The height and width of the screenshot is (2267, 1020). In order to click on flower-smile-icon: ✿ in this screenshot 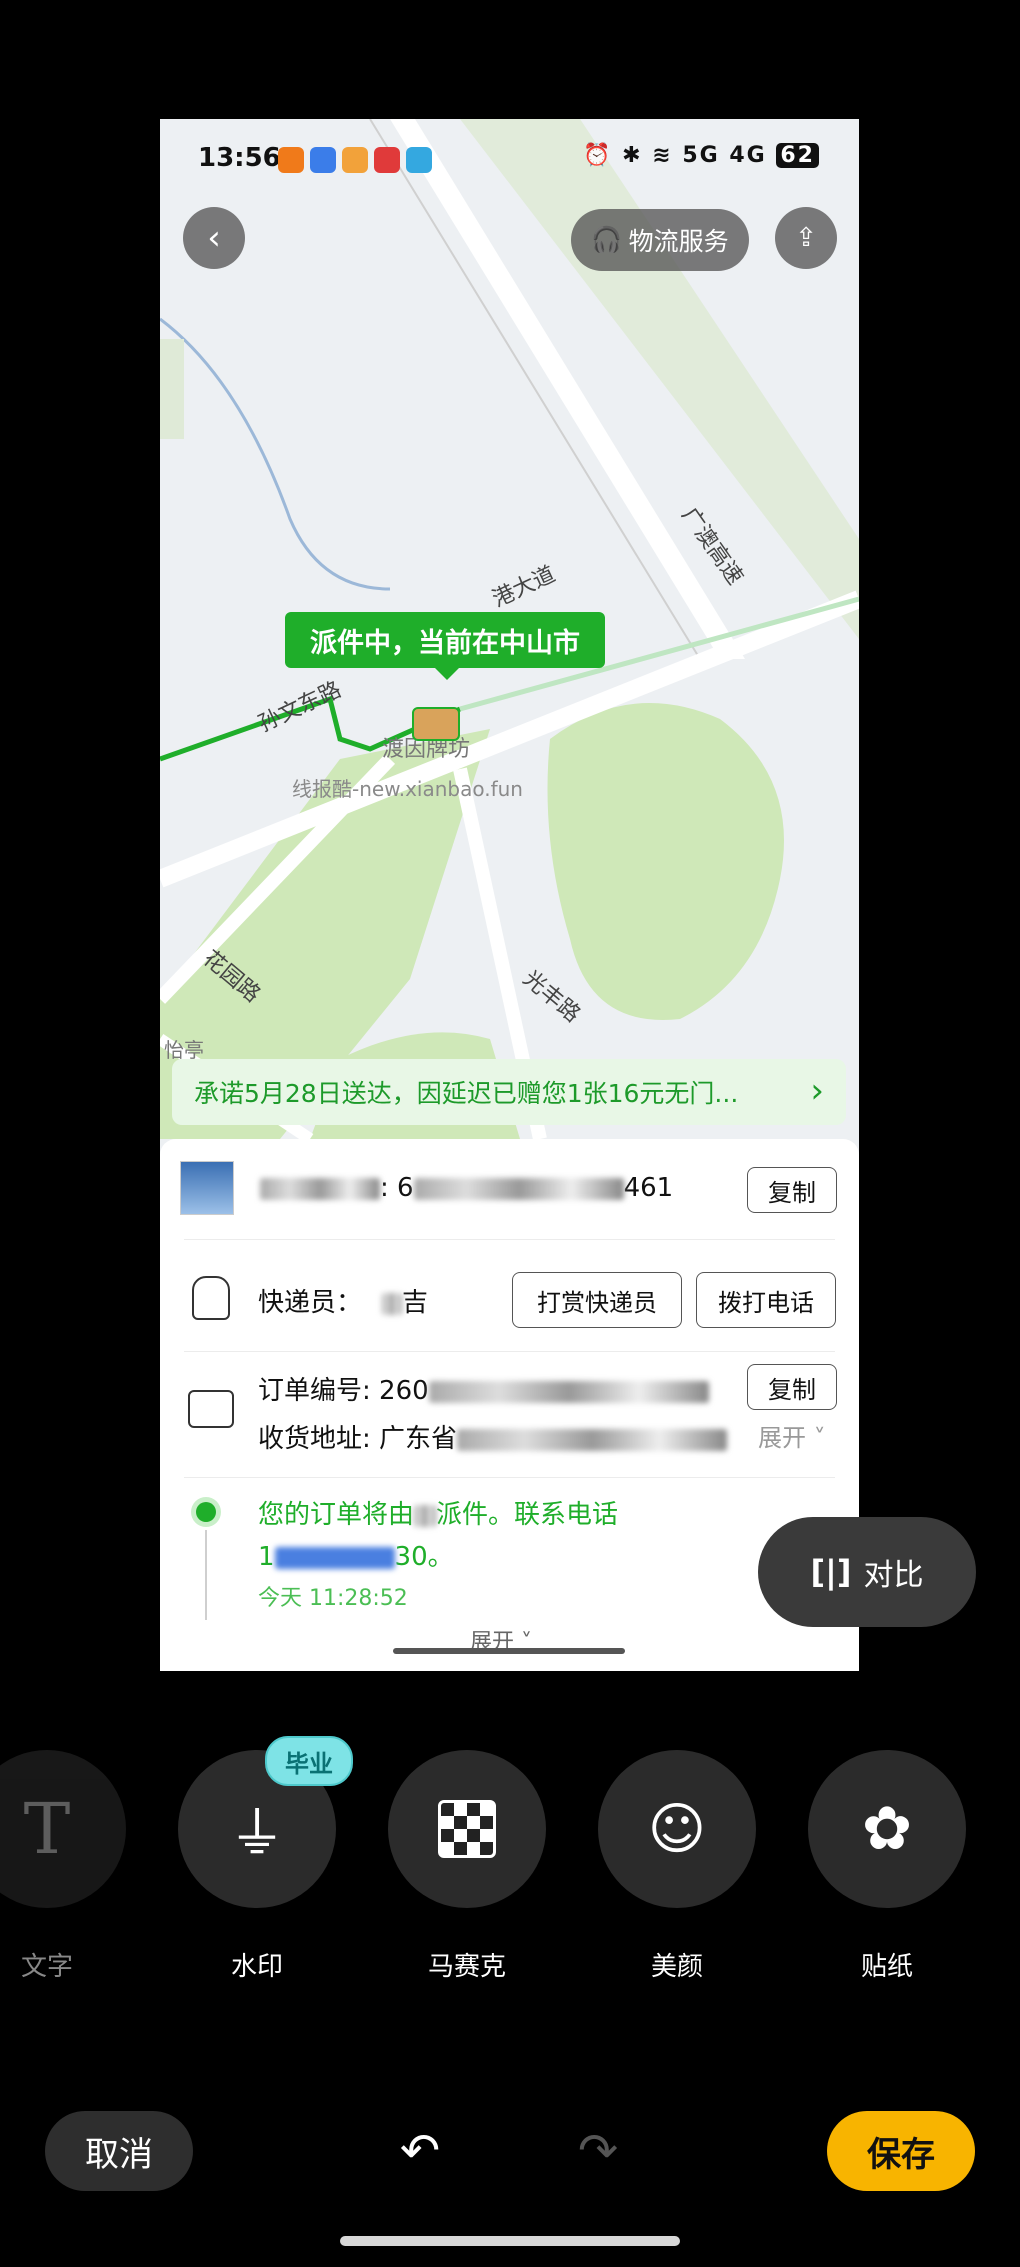, I will do `click(887, 1829)`.